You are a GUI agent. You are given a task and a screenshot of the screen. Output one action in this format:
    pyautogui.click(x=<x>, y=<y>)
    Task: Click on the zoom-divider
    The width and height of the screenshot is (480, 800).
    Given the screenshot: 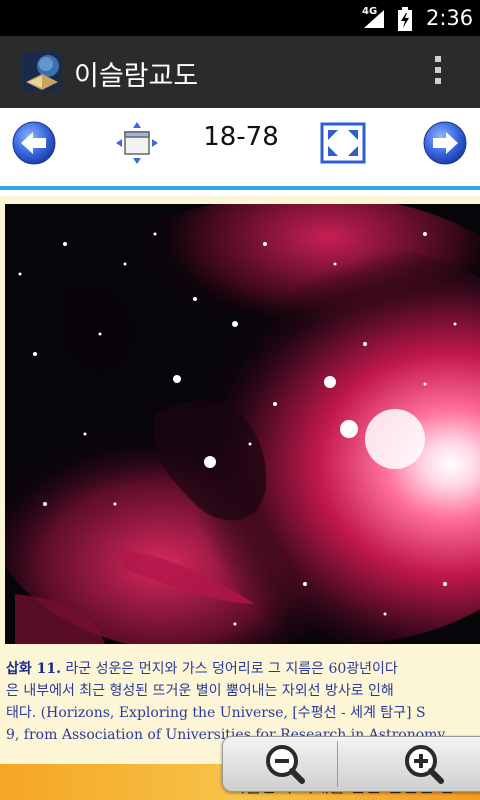 What is the action you would take?
    pyautogui.click(x=337, y=764)
    